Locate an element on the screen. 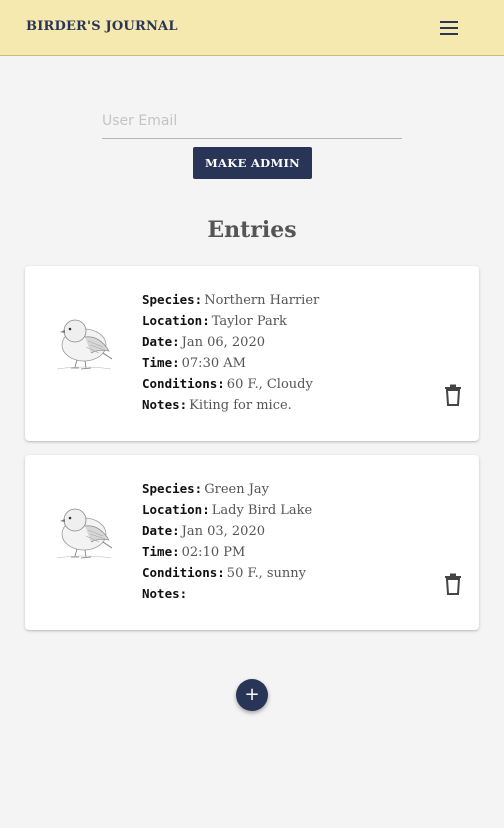 The width and height of the screenshot is (504, 828). add-entry-button: + is located at coordinates (252, 695).